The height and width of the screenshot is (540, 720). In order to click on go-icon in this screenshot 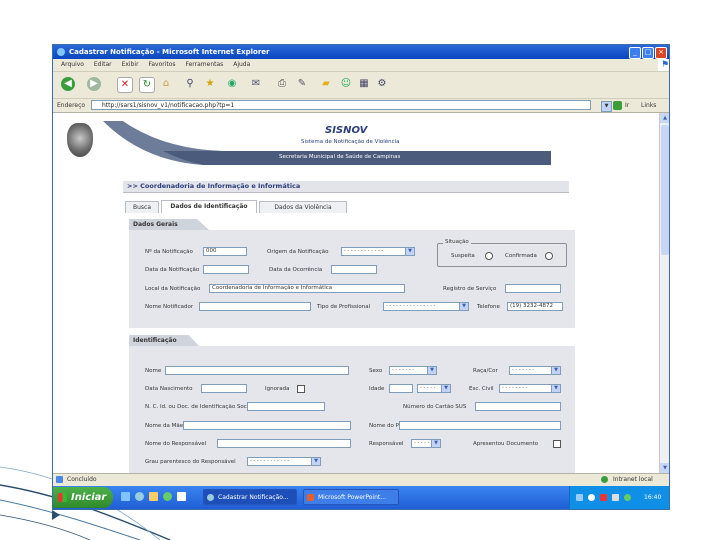, I will do `click(617, 105)`.